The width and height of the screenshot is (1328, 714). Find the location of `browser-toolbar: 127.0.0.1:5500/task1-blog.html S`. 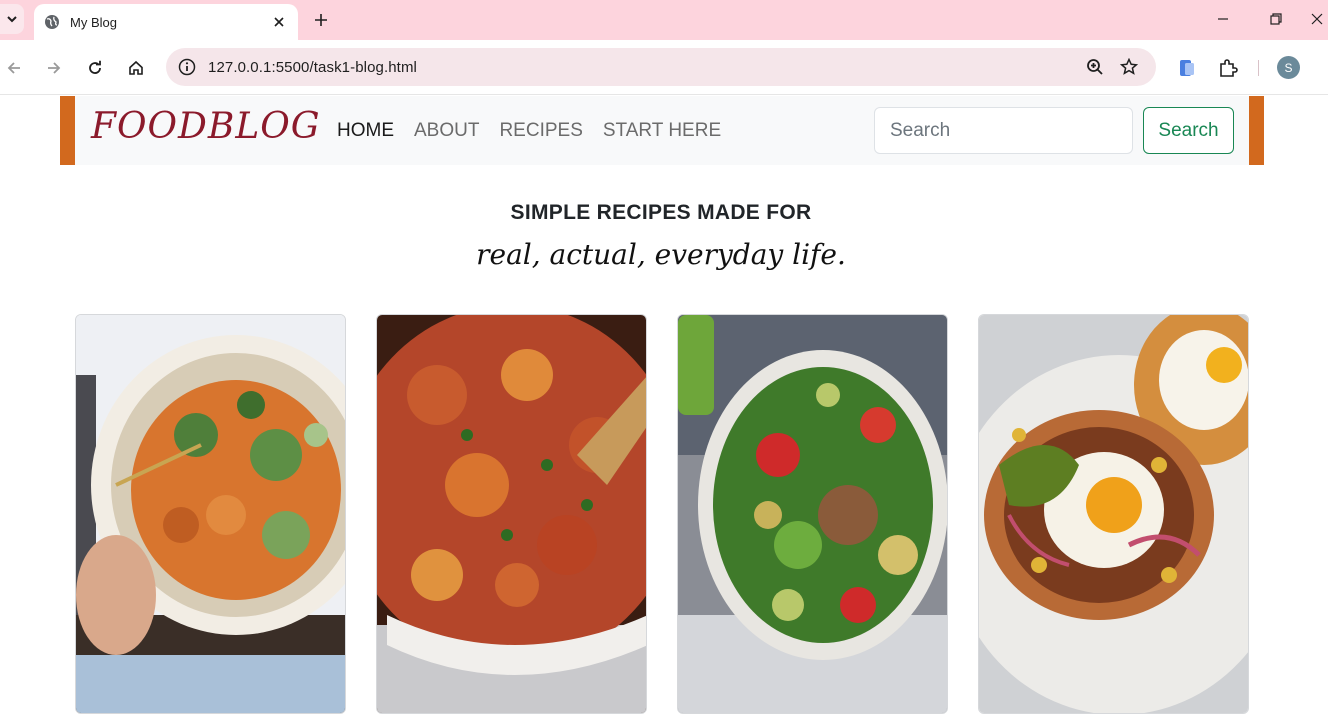

browser-toolbar: 127.0.0.1:5500/task1-blog.html S is located at coordinates (664, 67).